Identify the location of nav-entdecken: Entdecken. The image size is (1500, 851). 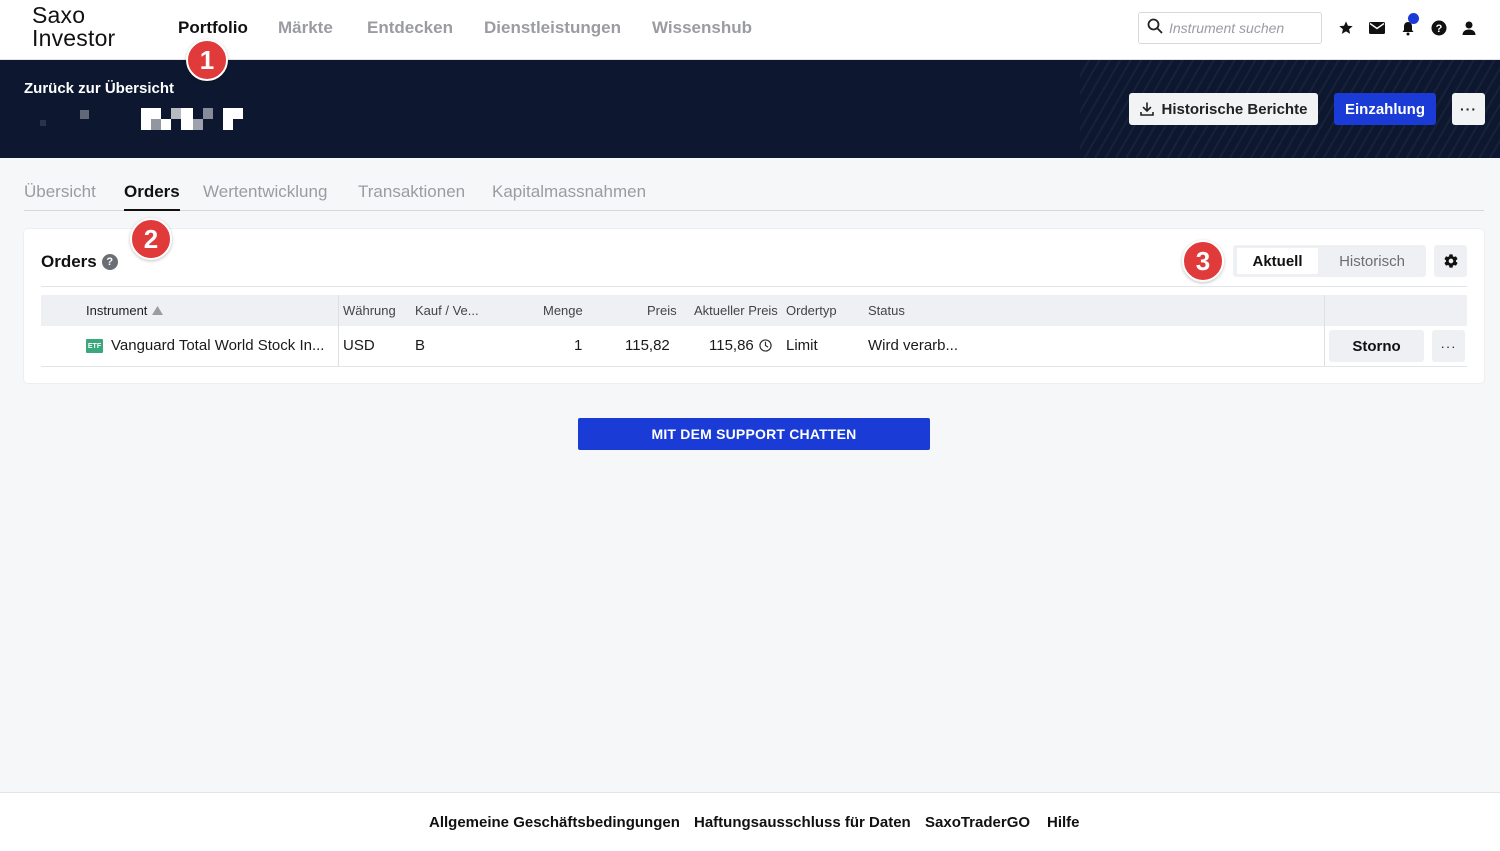
(410, 28).